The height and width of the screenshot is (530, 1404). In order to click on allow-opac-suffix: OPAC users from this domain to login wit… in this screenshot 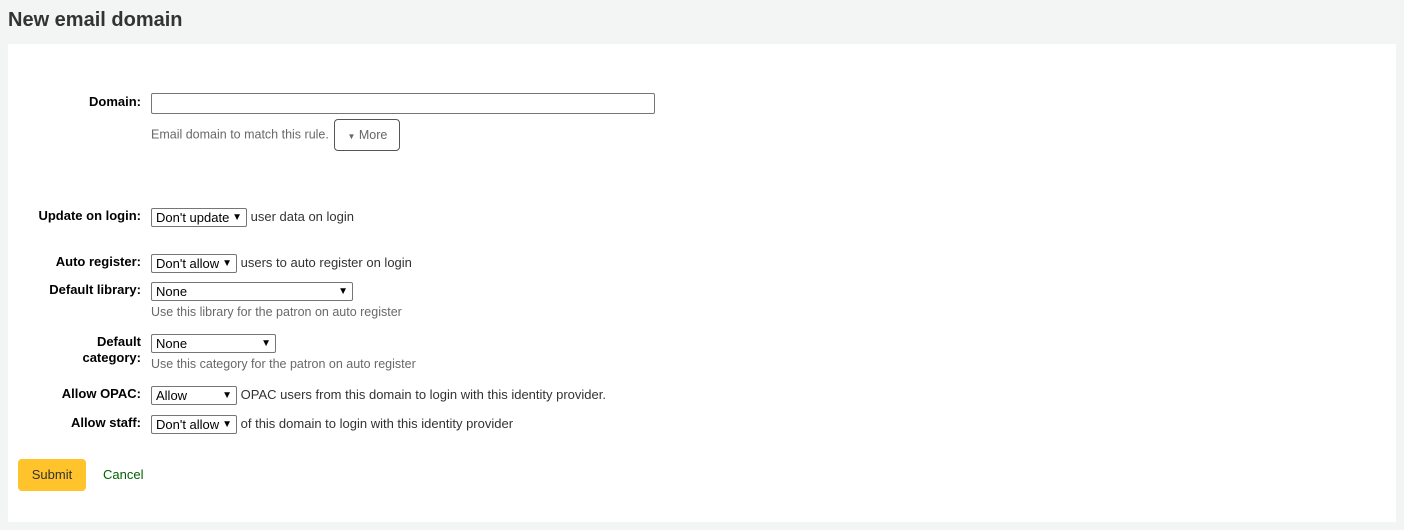, I will do `click(423, 394)`.